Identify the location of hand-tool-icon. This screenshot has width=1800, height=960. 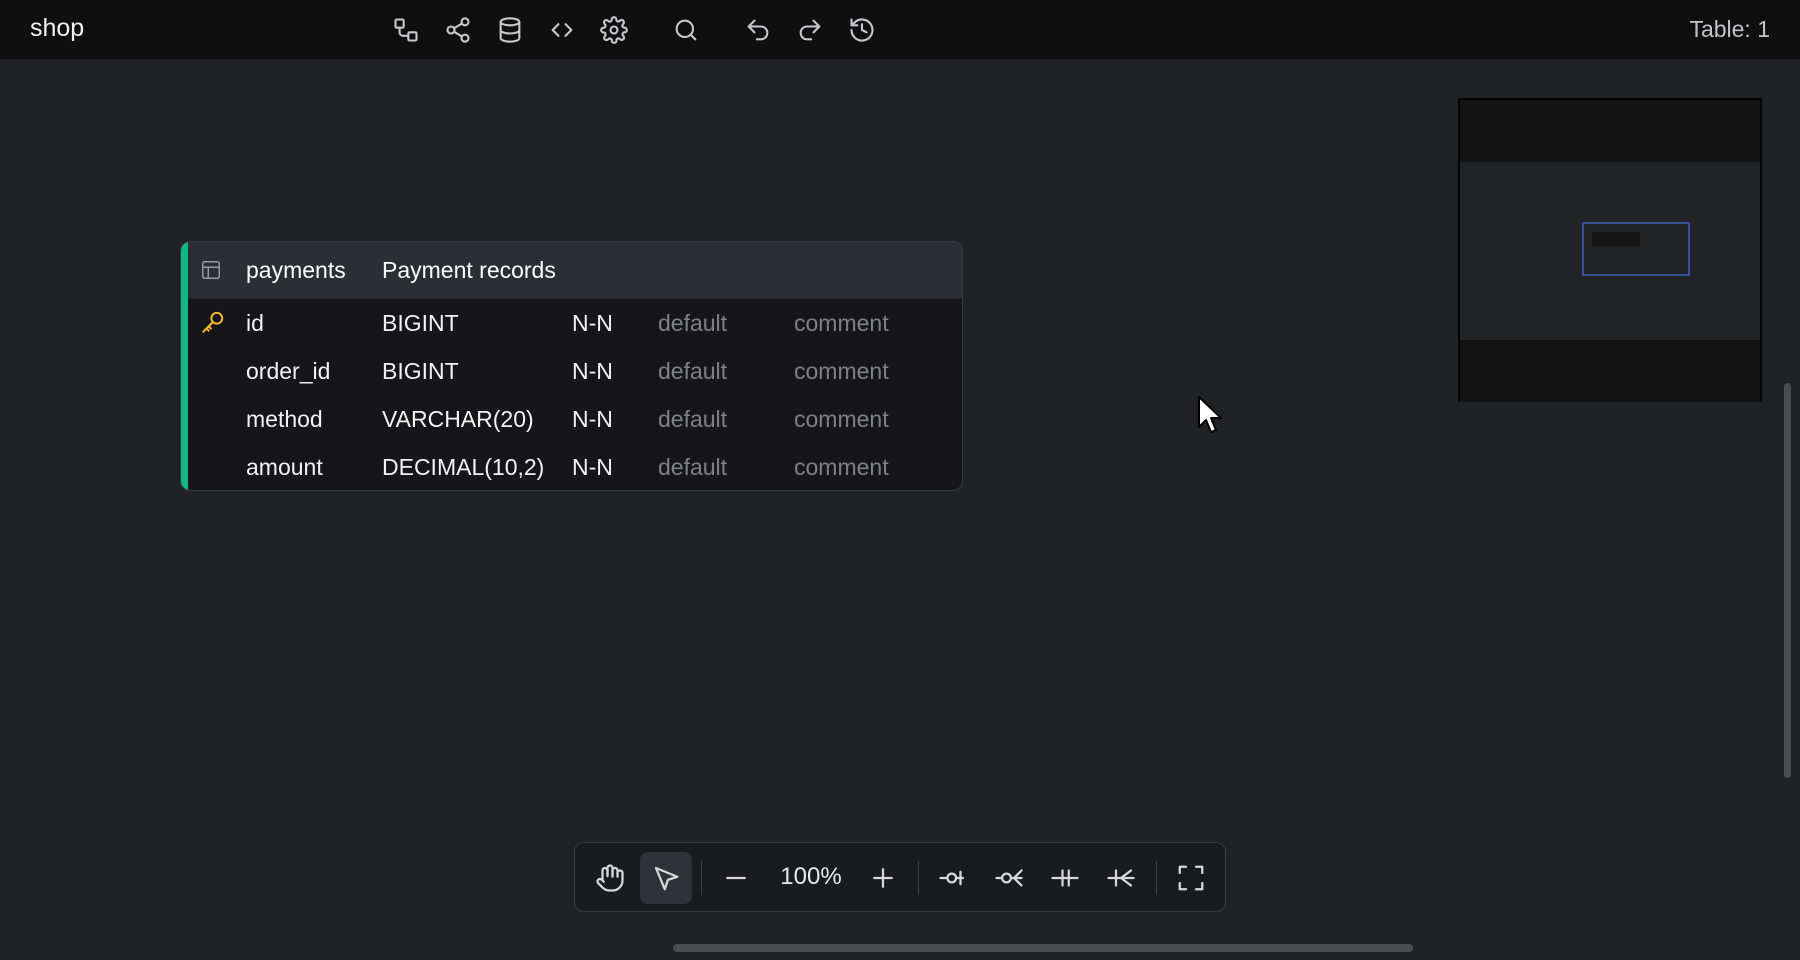
(610, 878).